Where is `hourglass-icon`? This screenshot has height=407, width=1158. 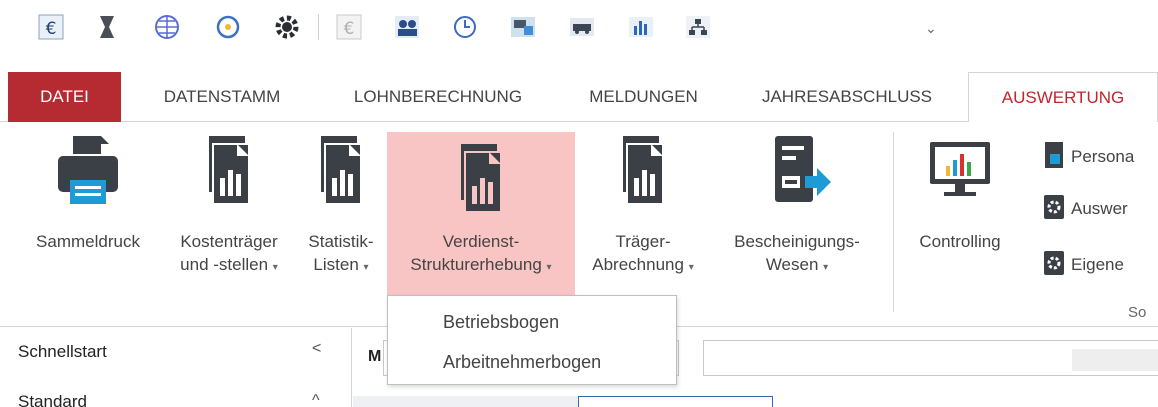 hourglass-icon is located at coordinates (107, 27).